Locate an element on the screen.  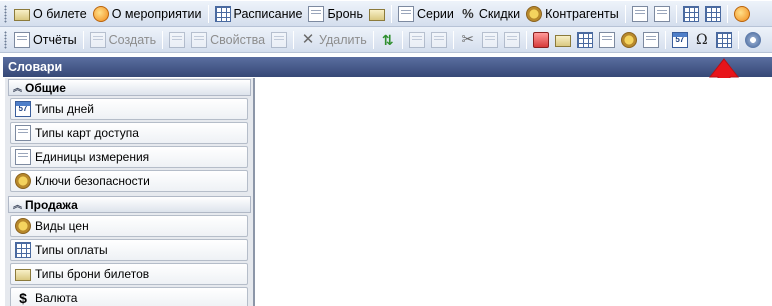
dictionaries-button is located at coordinates (724, 40).